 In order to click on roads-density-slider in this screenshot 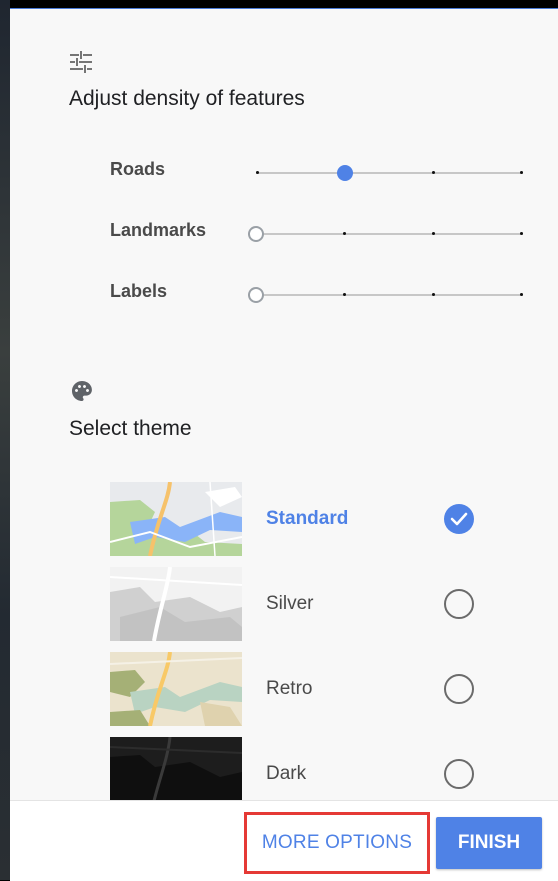, I will do `click(389, 173)`.